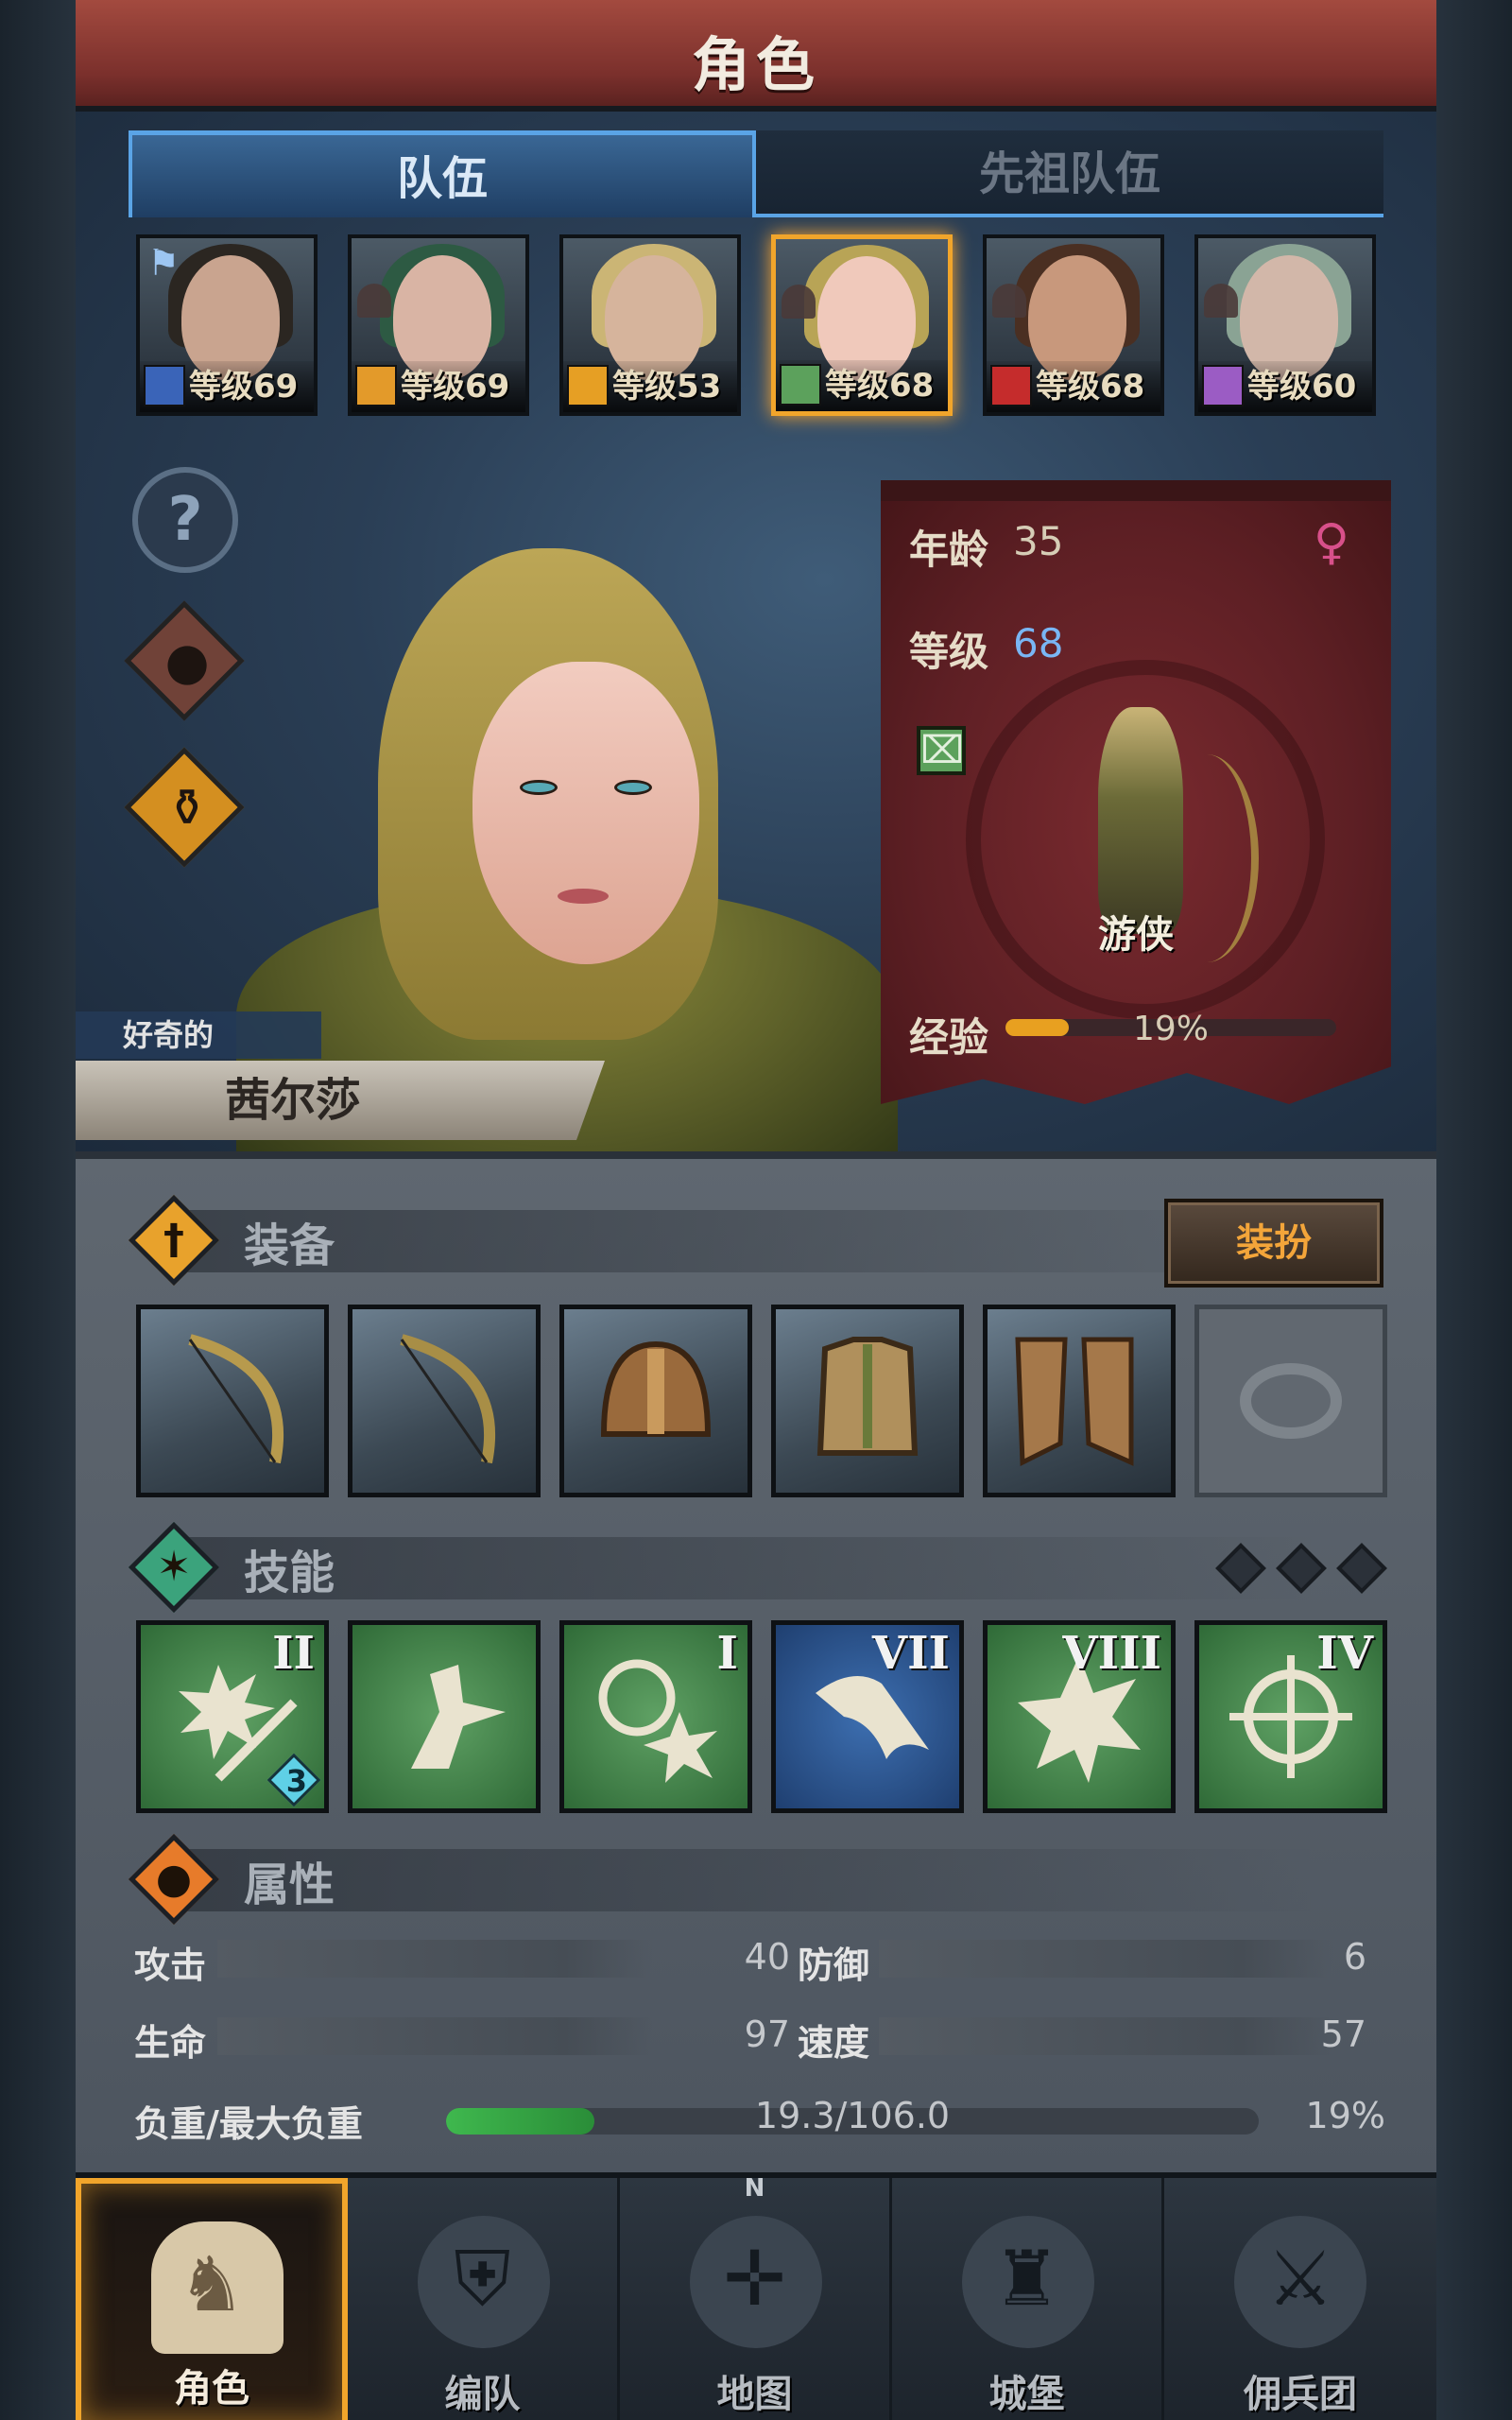 This screenshot has height=2420, width=1512. I want to click on person-icon: ●, so click(174, 1879).